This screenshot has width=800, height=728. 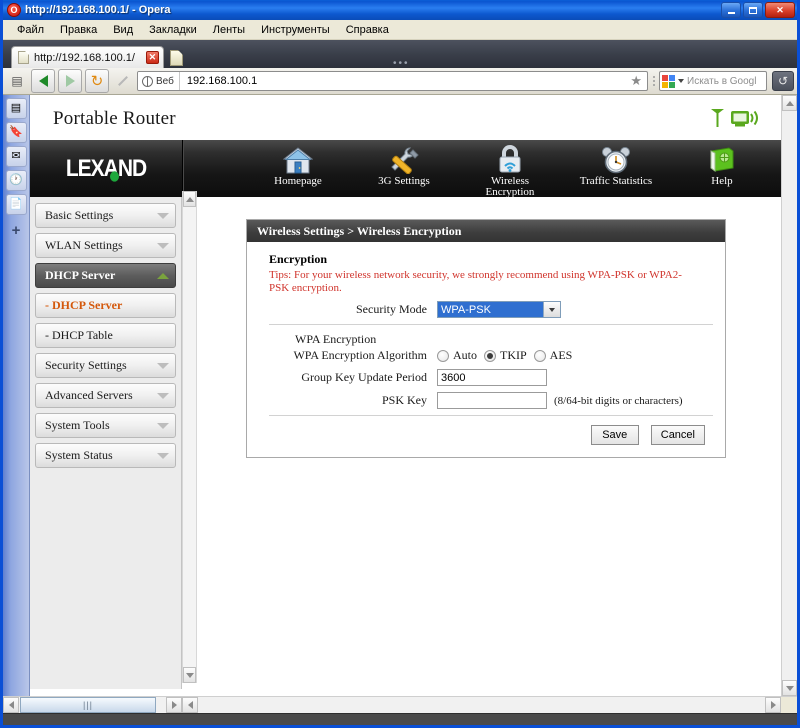 I want to click on page-hscroll-track, so click(x=481, y=705).